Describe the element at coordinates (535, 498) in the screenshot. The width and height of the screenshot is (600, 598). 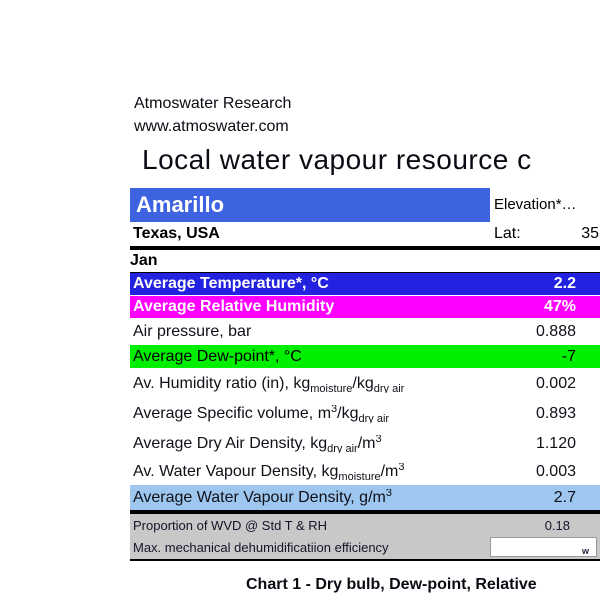
I see `row-value: 2.7` at that location.